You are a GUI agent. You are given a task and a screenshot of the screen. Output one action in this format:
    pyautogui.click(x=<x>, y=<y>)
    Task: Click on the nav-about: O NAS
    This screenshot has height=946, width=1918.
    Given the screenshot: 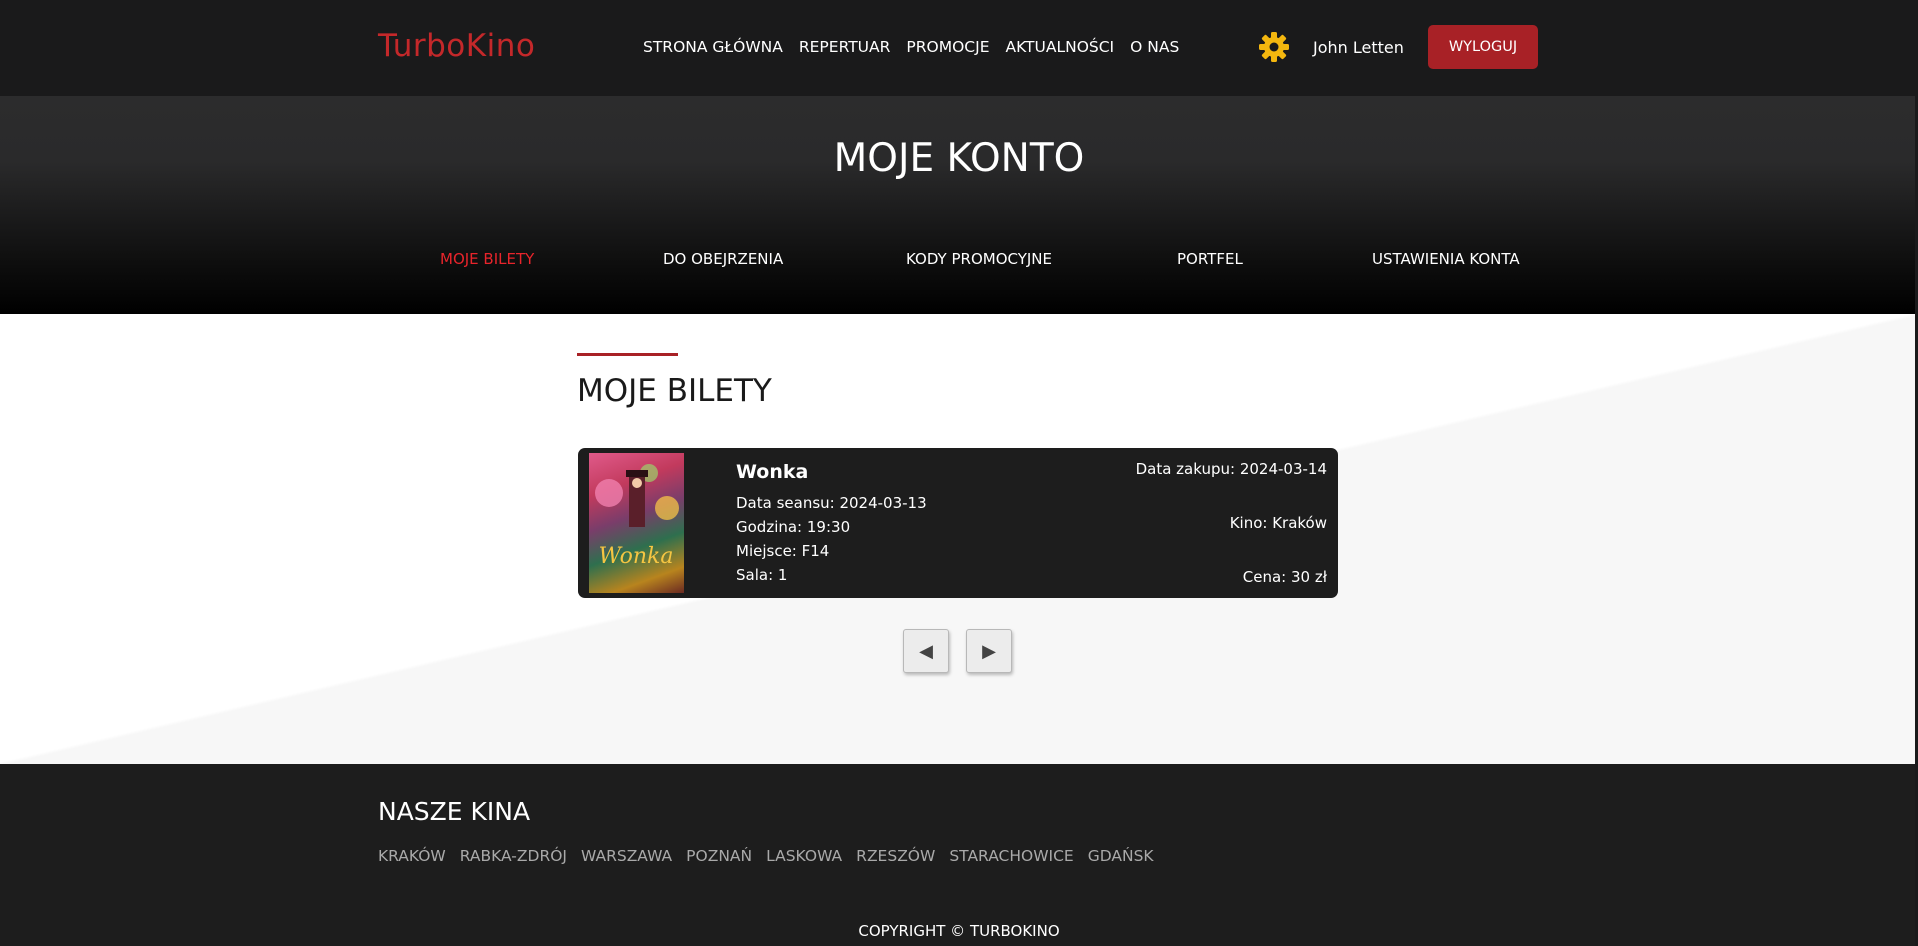 What is the action you would take?
    pyautogui.click(x=1154, y=47)
    